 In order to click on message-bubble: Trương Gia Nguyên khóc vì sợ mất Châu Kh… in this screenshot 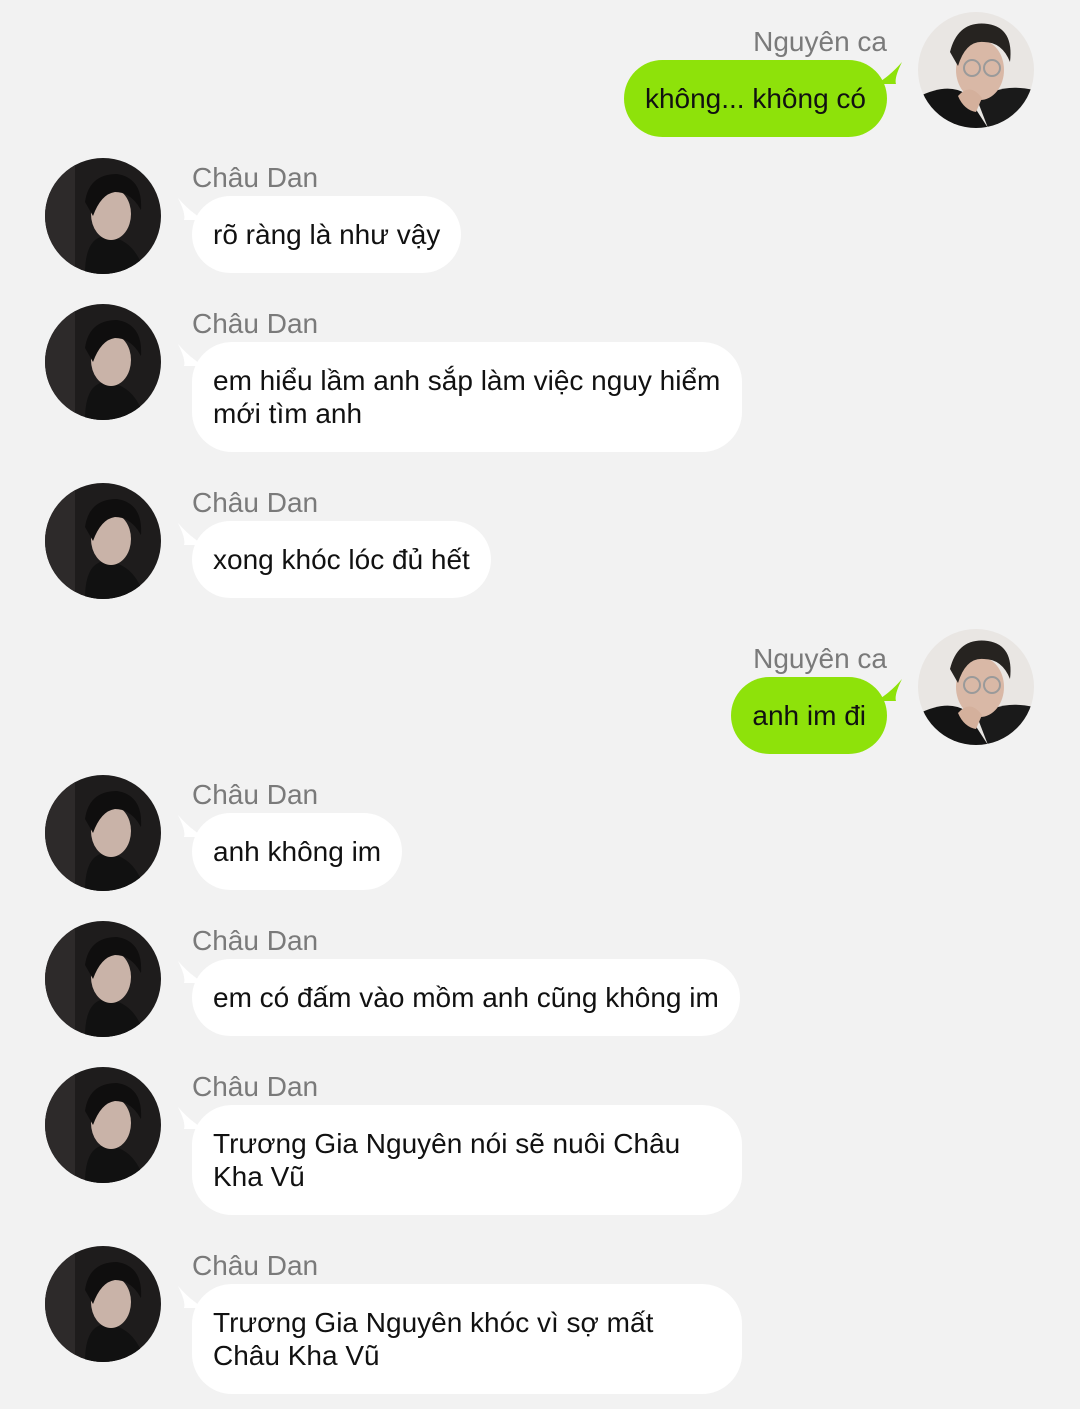, I will do `click(467, 1339)`.